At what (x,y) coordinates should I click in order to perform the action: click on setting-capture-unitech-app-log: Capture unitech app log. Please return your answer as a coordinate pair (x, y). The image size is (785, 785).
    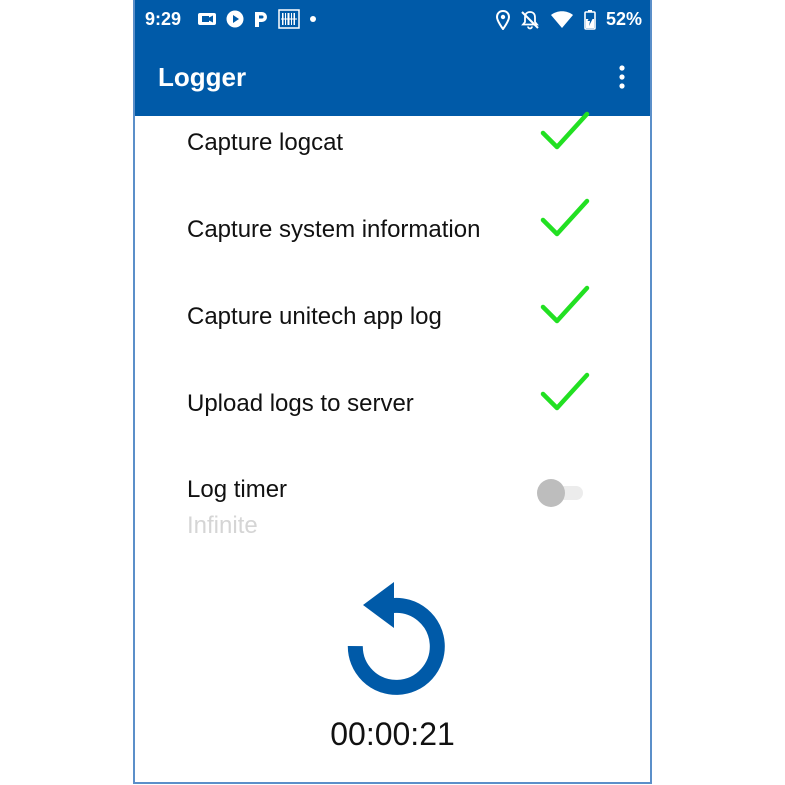
    Looking at the image, I should click on (397, 324).